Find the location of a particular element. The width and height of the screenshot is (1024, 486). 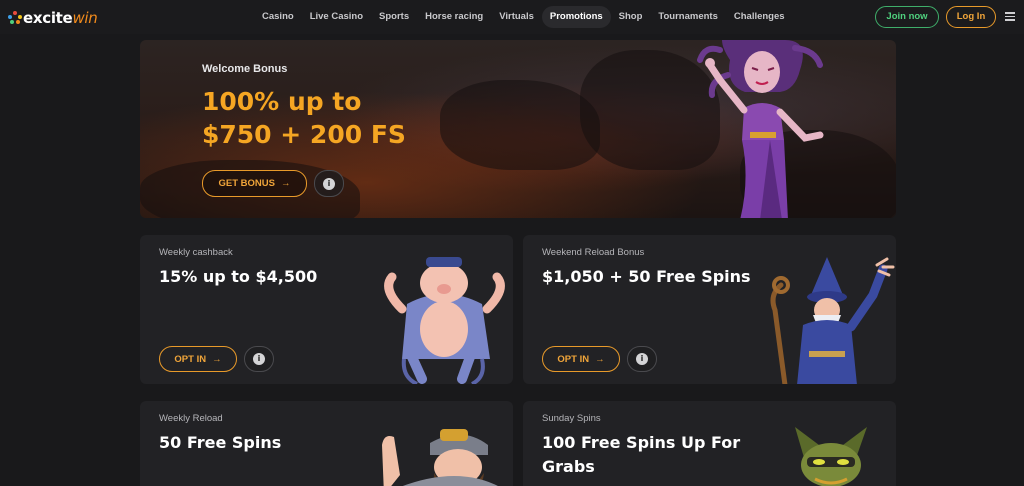

card-title: 50 Free Spins is located at coordinates (220, 442).